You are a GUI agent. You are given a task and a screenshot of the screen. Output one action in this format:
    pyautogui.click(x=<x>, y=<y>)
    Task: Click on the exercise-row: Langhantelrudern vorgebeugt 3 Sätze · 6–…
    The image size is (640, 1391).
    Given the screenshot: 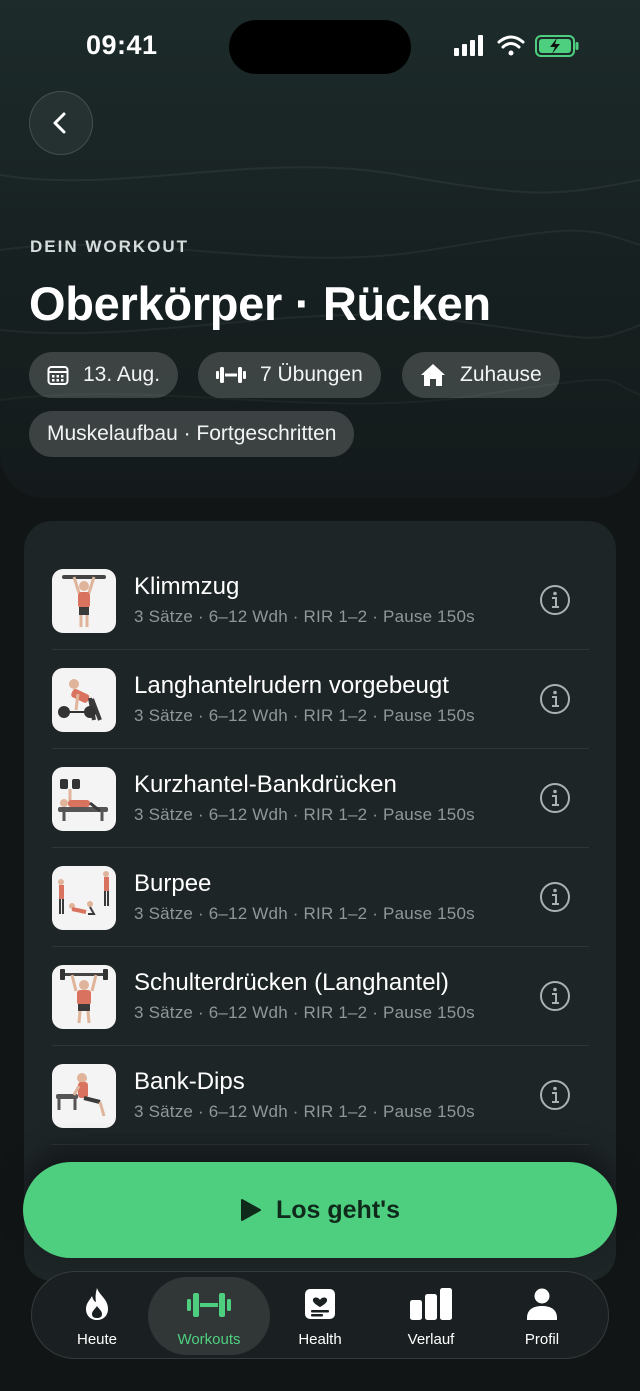 What is the action you would take?
    pyautogui.click(x=320, y=699)
    